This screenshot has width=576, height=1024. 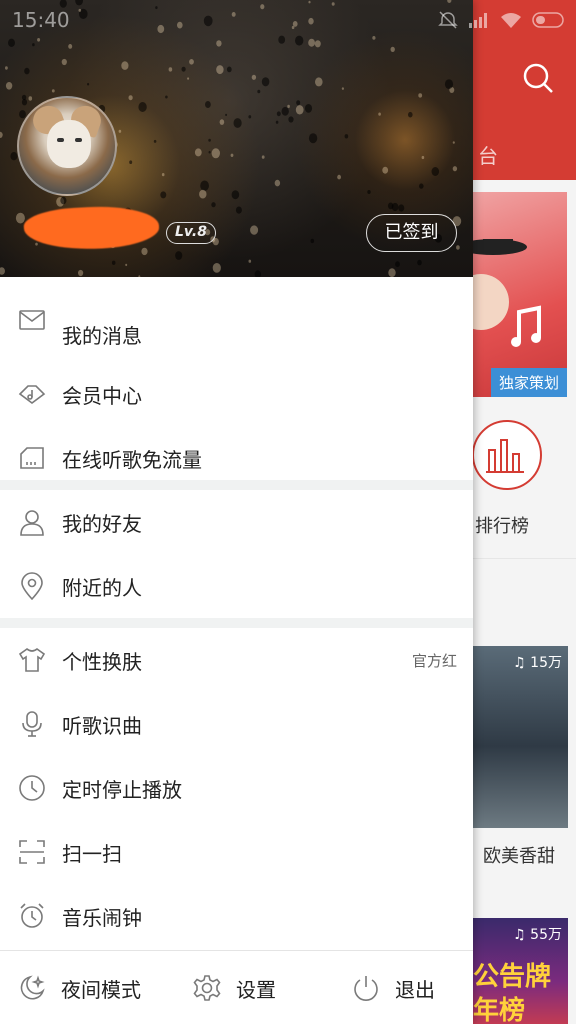 What do you see at coordinates (502, 525) in the screenshot?
I see `rank-label: 排行榜` at bounding box center [502, 525].